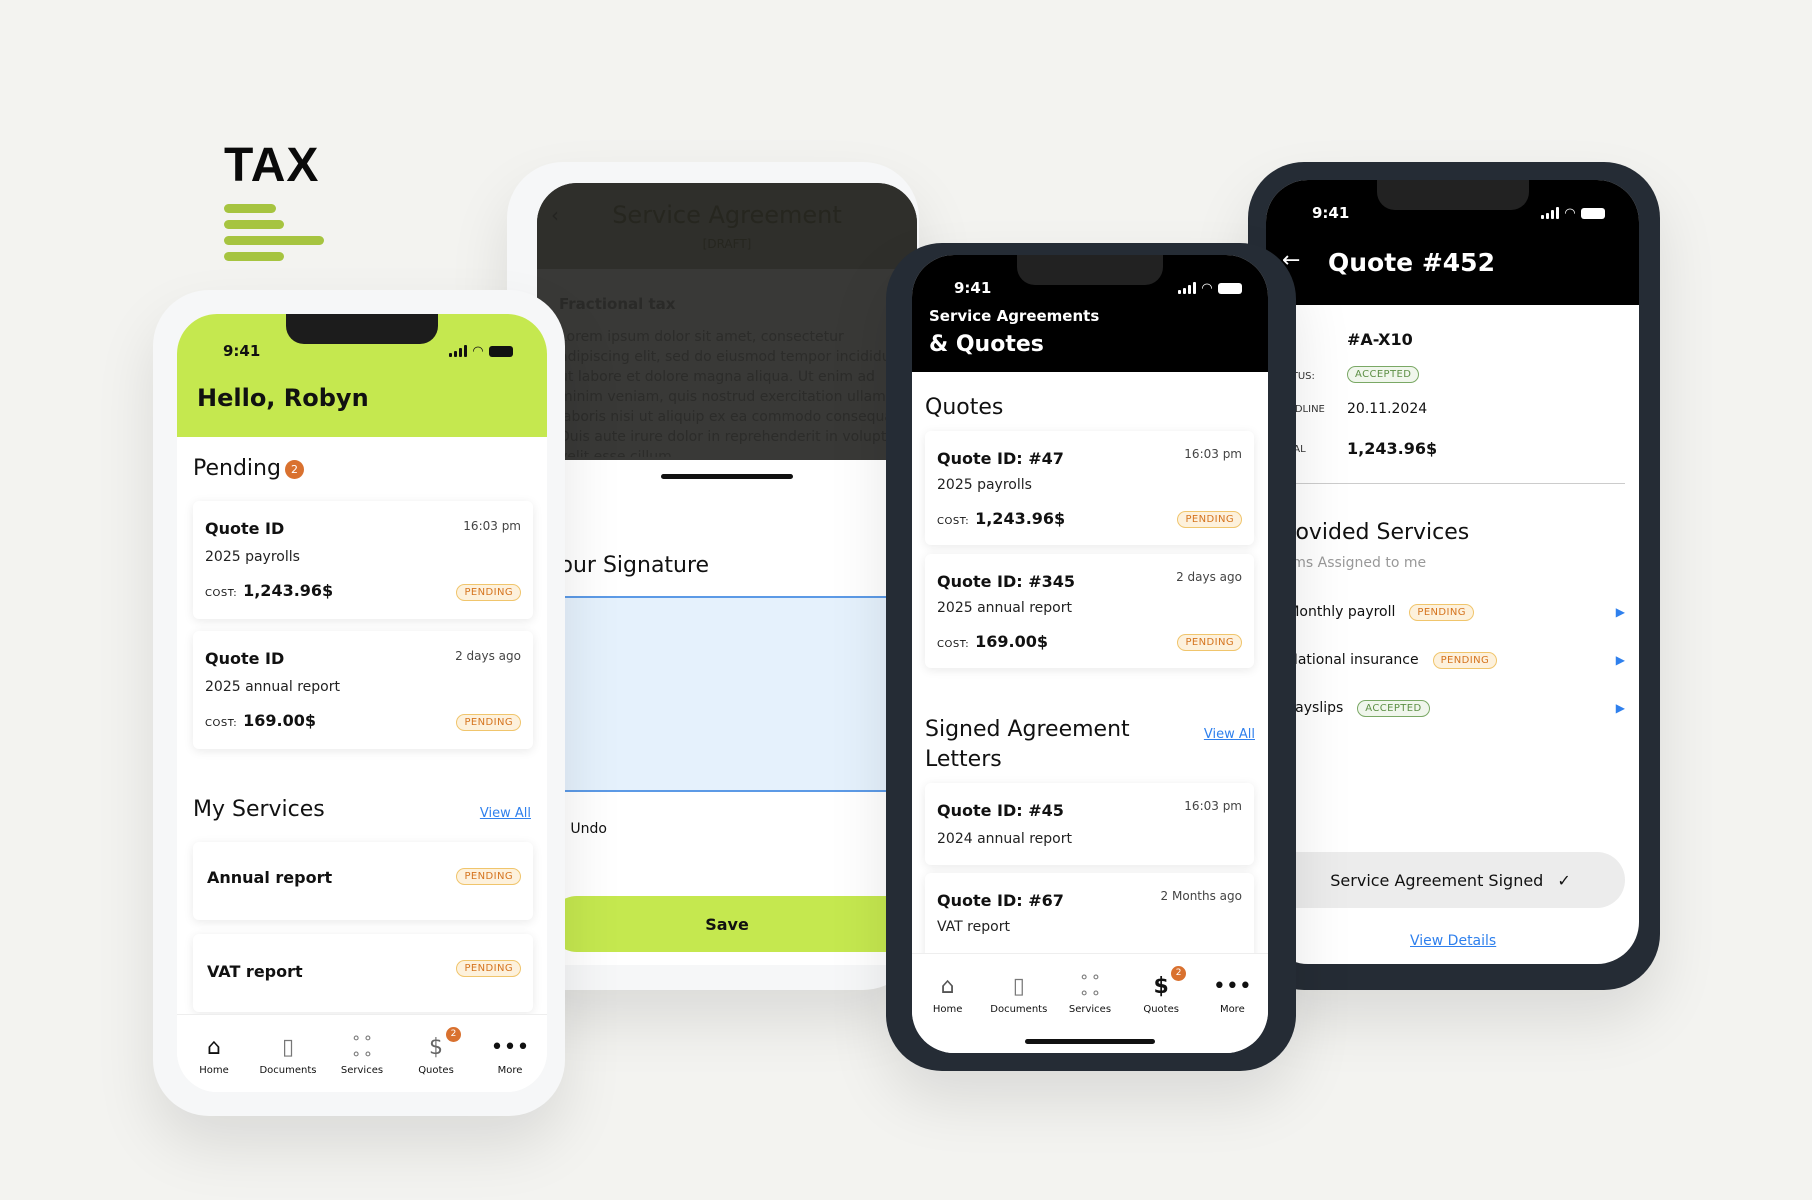  I want to click on view-all-services-link: View All, so click(505, 813).